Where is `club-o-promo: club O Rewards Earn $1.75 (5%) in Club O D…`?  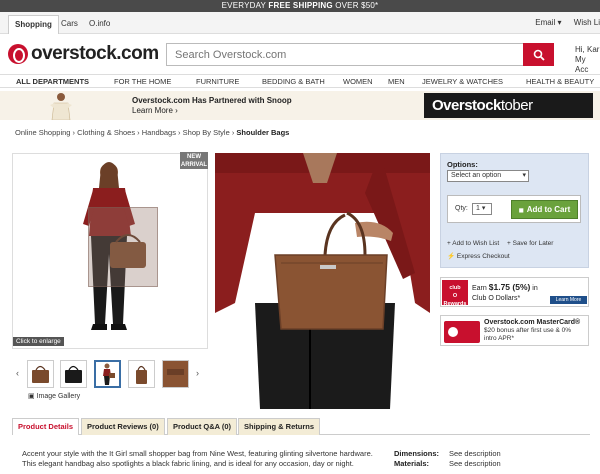 club-o-promo: club O Rewards Earn $1.75 (5%) in Club O D… is located at coordinates (514, 292).